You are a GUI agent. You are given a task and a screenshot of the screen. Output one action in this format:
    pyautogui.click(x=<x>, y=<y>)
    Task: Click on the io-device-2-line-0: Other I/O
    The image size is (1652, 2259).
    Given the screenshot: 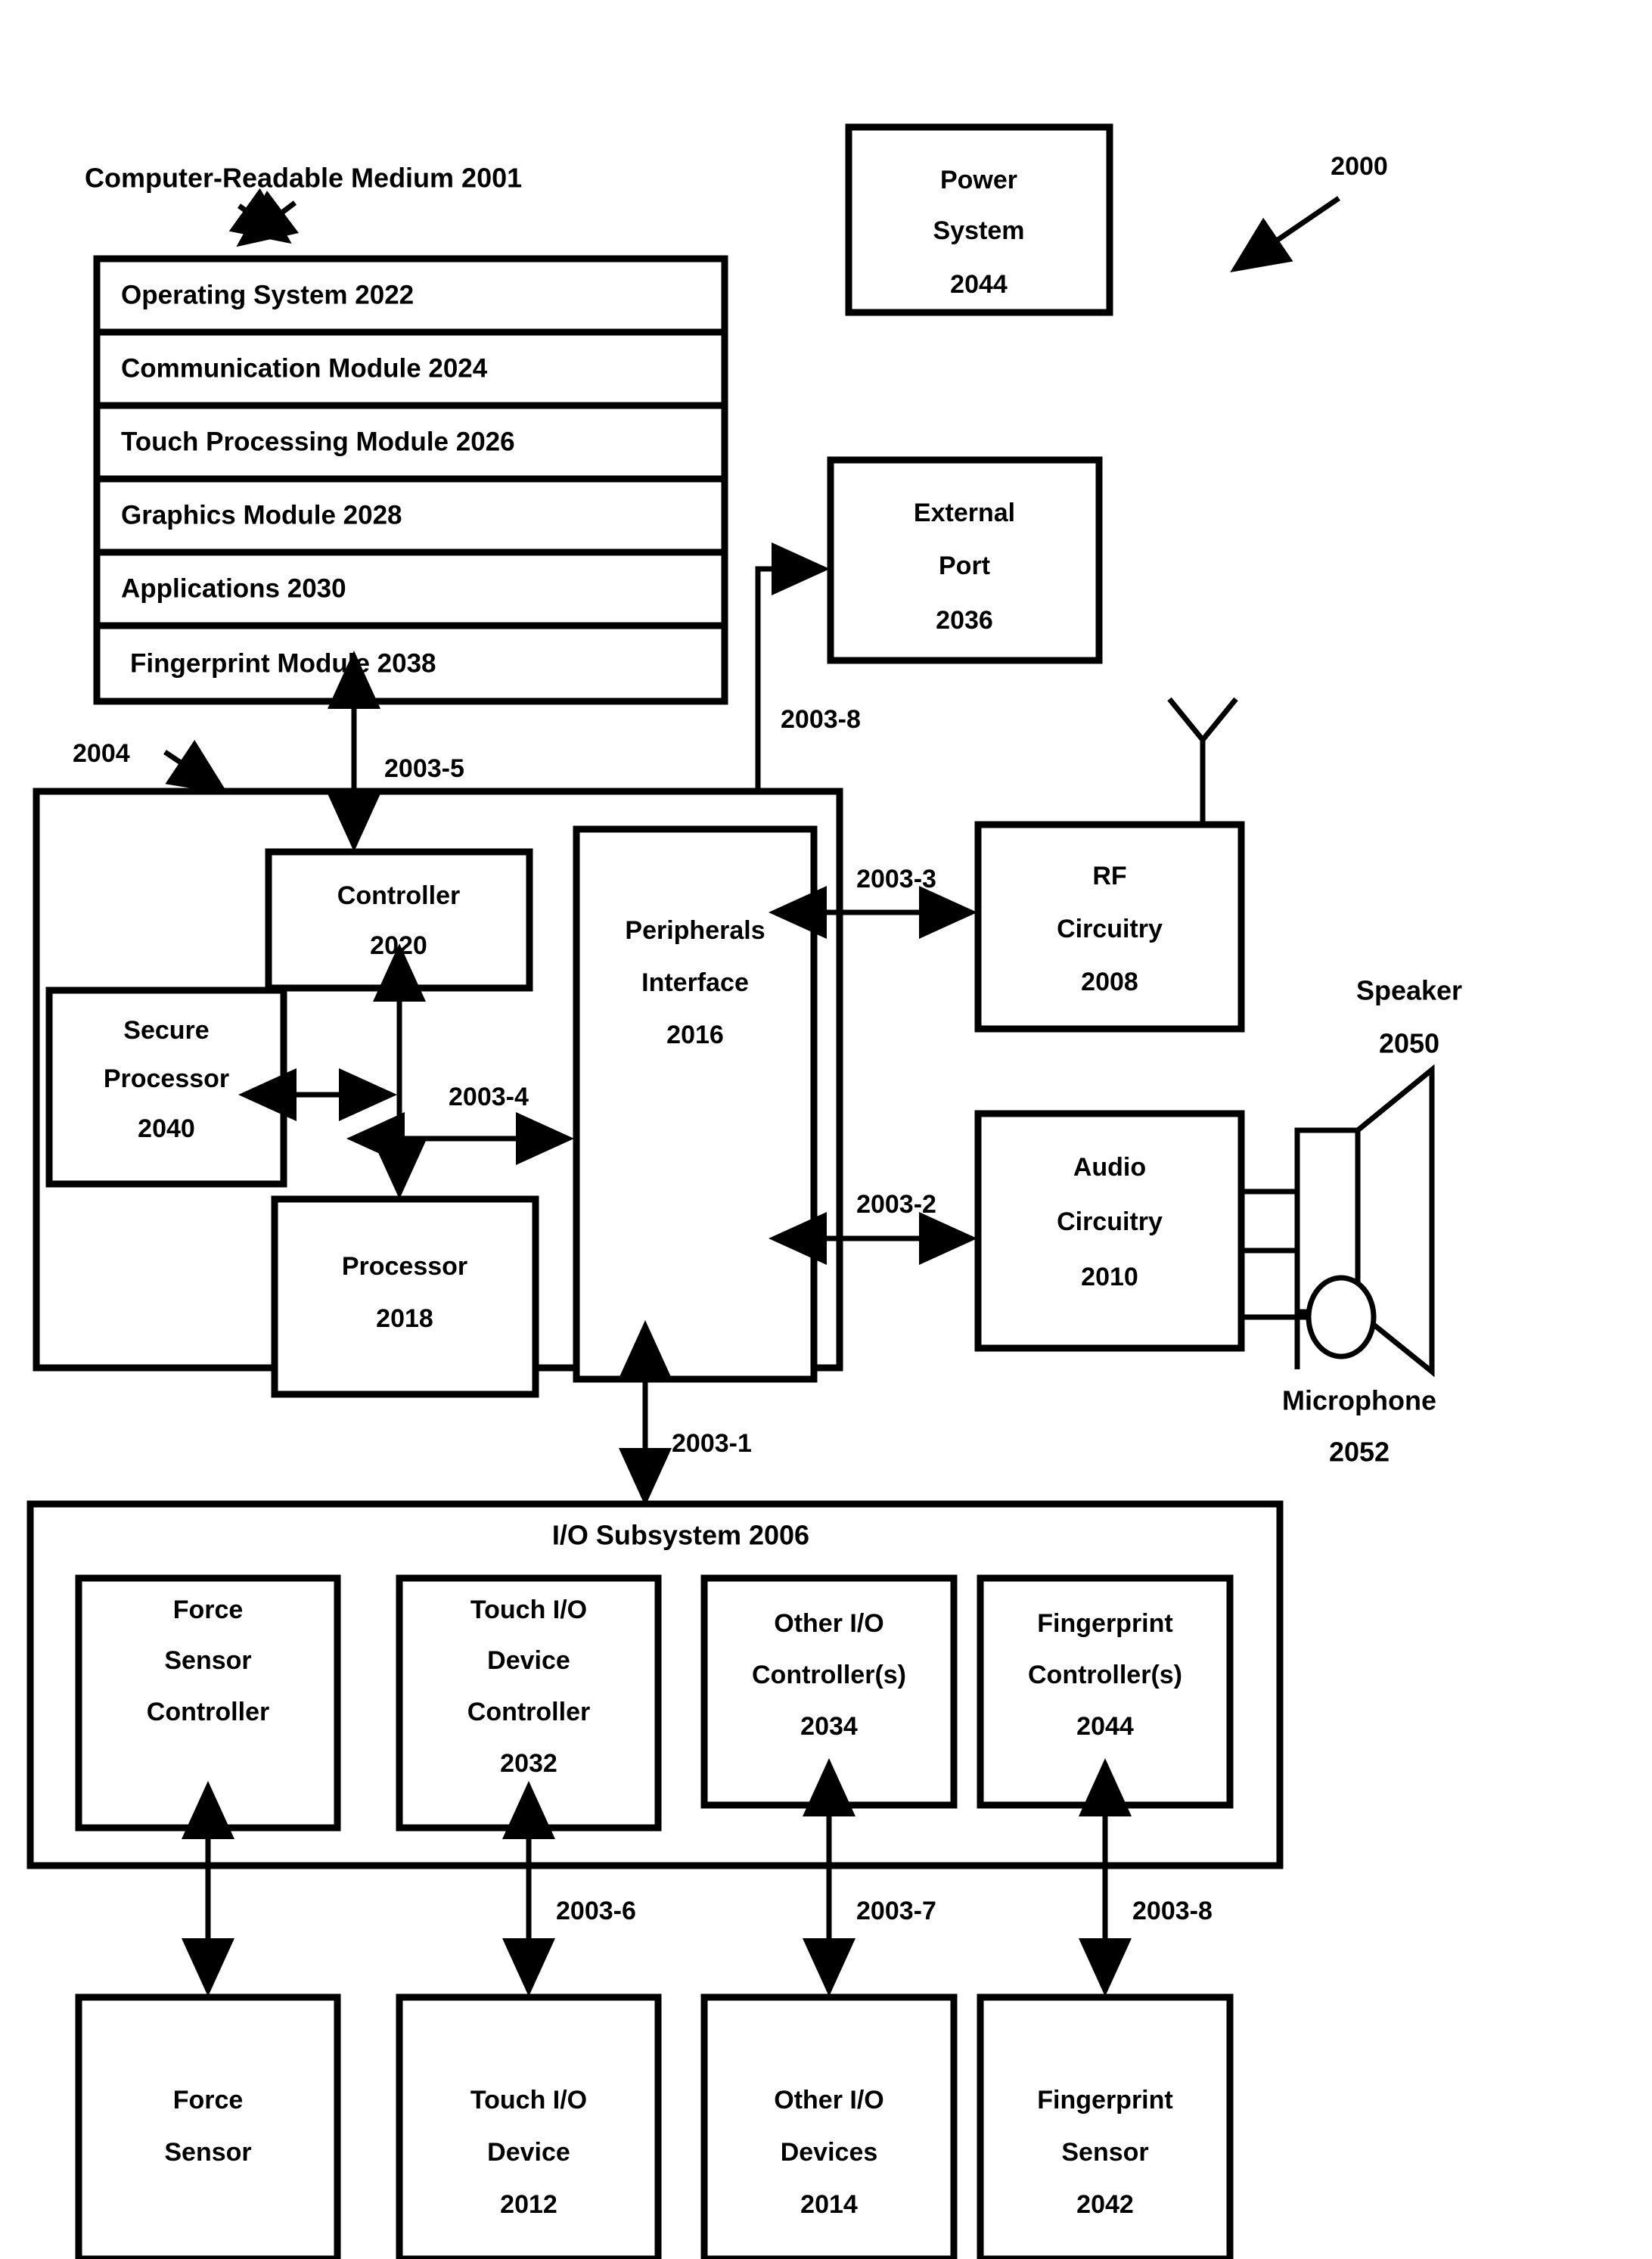 What is the action you would take?
    pyautogui.click(x=828, y=2100)
    